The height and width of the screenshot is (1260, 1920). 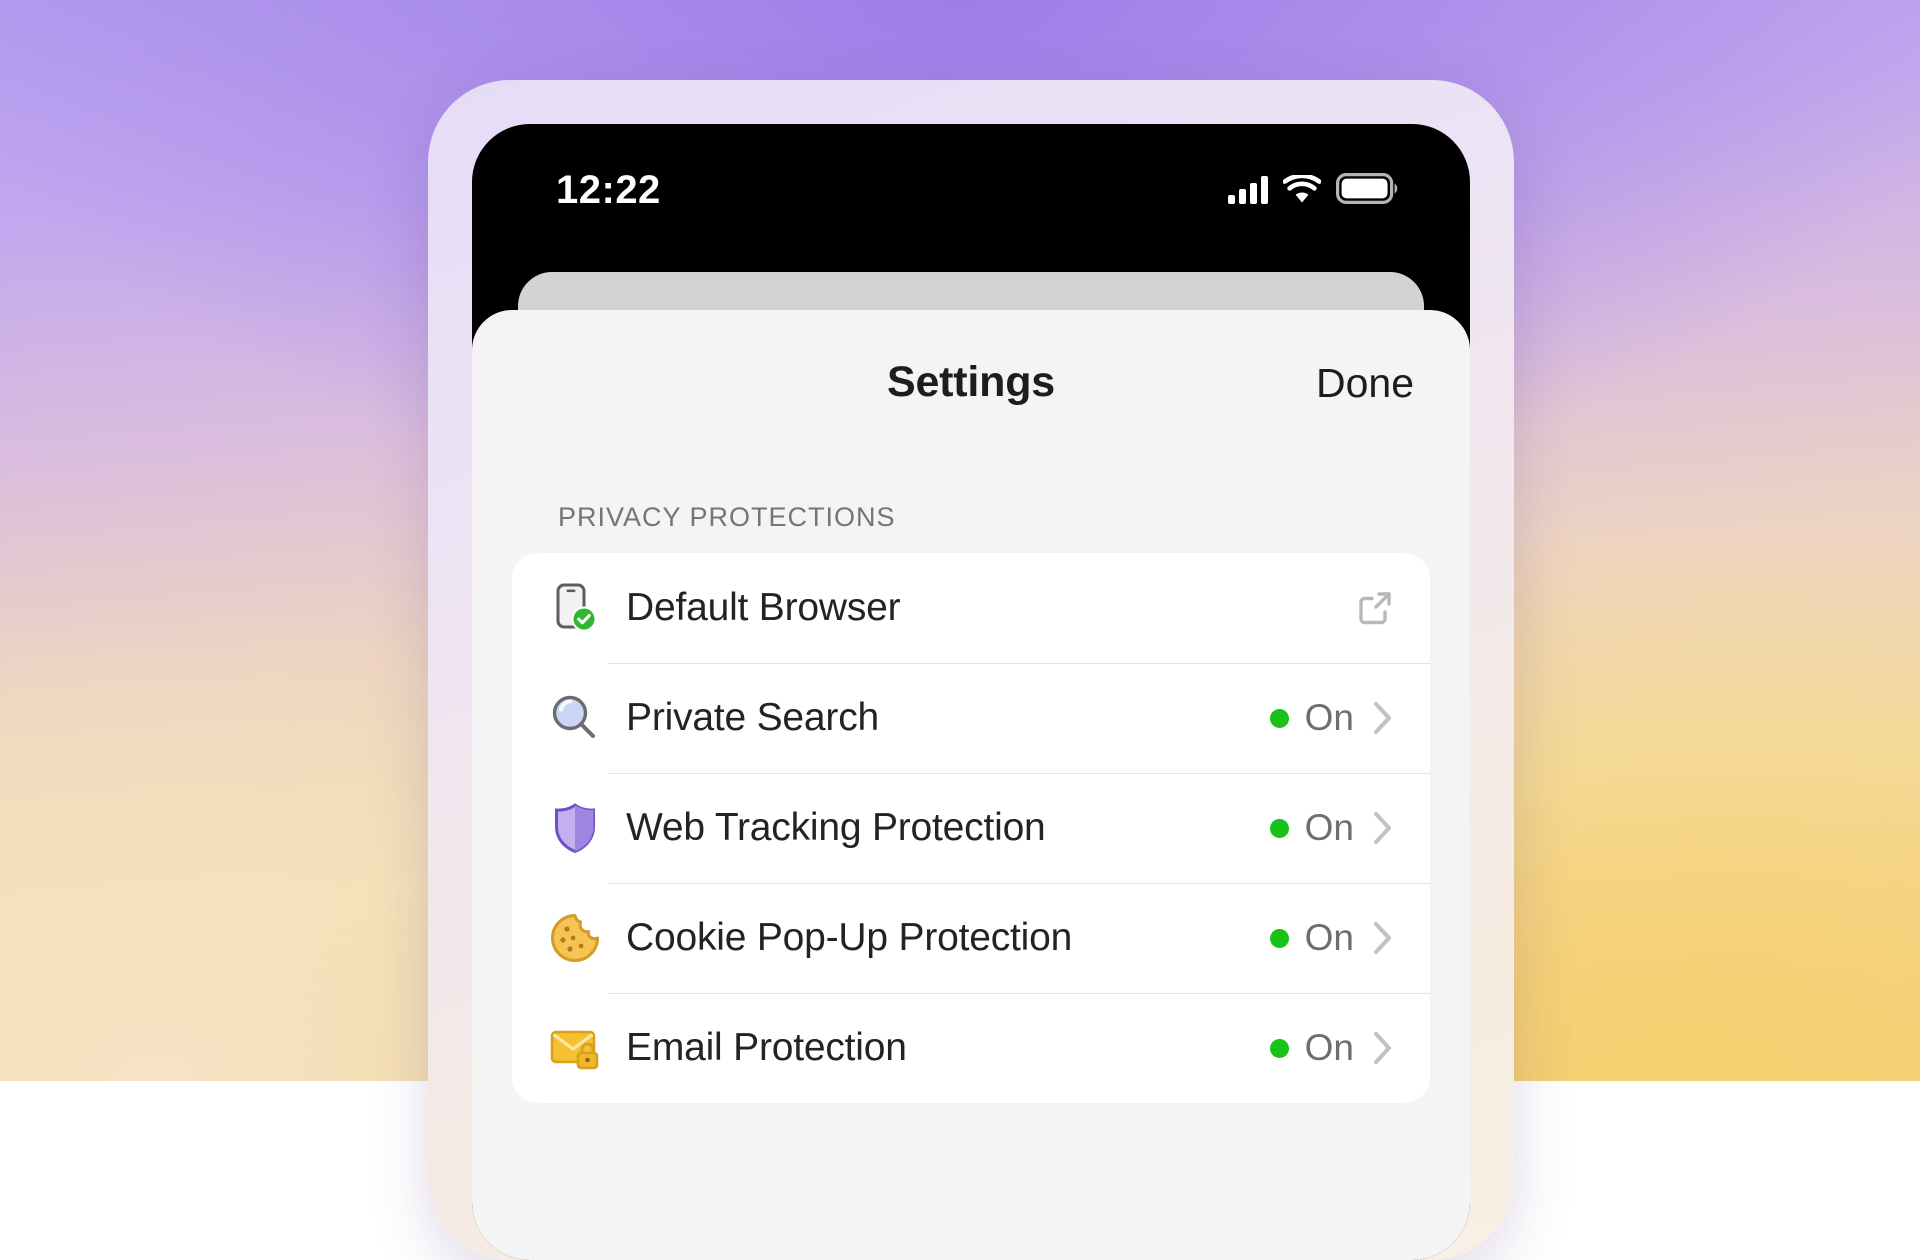 I want to click on shield-icon, so click(x=575, y=828).